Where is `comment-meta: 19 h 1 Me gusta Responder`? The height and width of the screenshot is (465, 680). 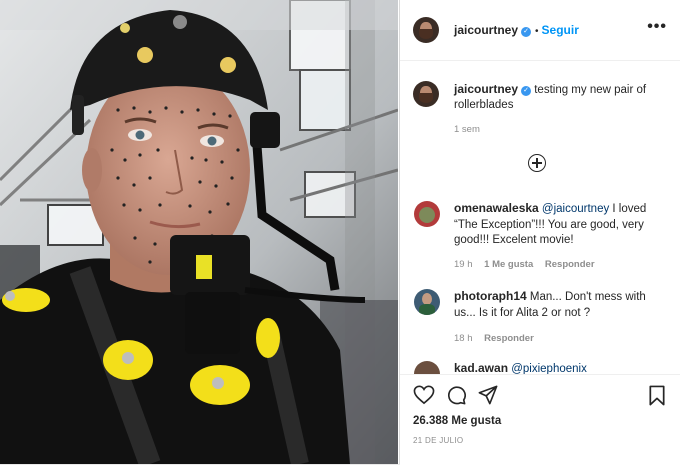 comment-meta: 19 h 1 Me gusta Responder is located at coordinates (529, 264).